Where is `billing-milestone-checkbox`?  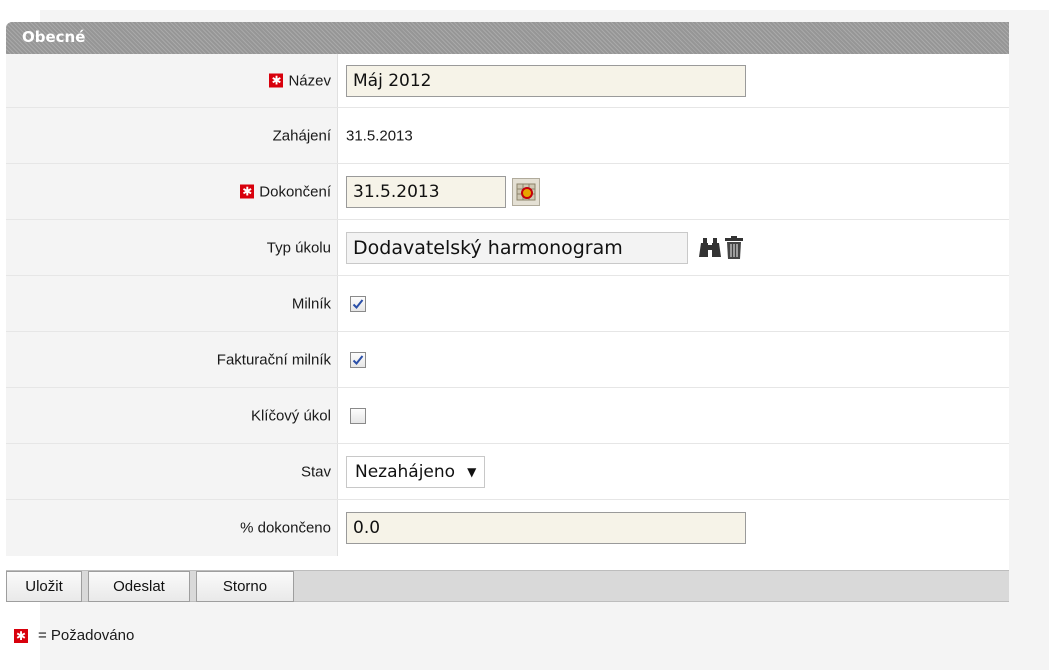
billing-milestone-checkbox is located at coordinates (358, 359).